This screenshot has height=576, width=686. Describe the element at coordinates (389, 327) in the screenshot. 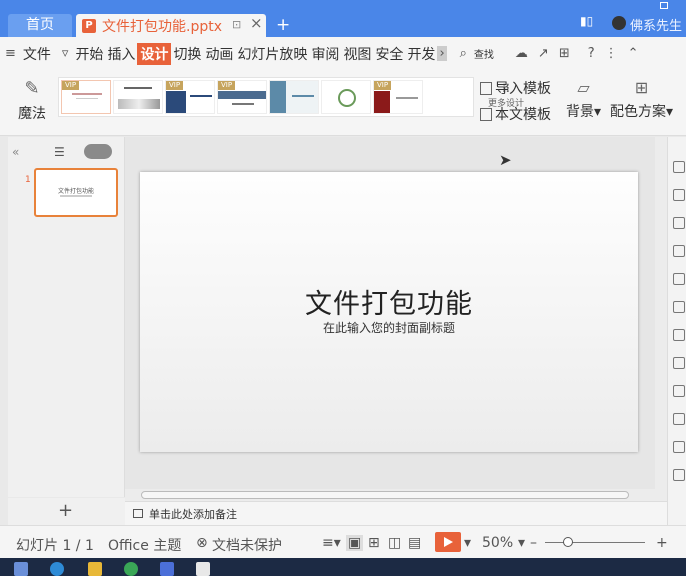

I see `slide-subtitle: 在此输入您的封面副标题` at that location.